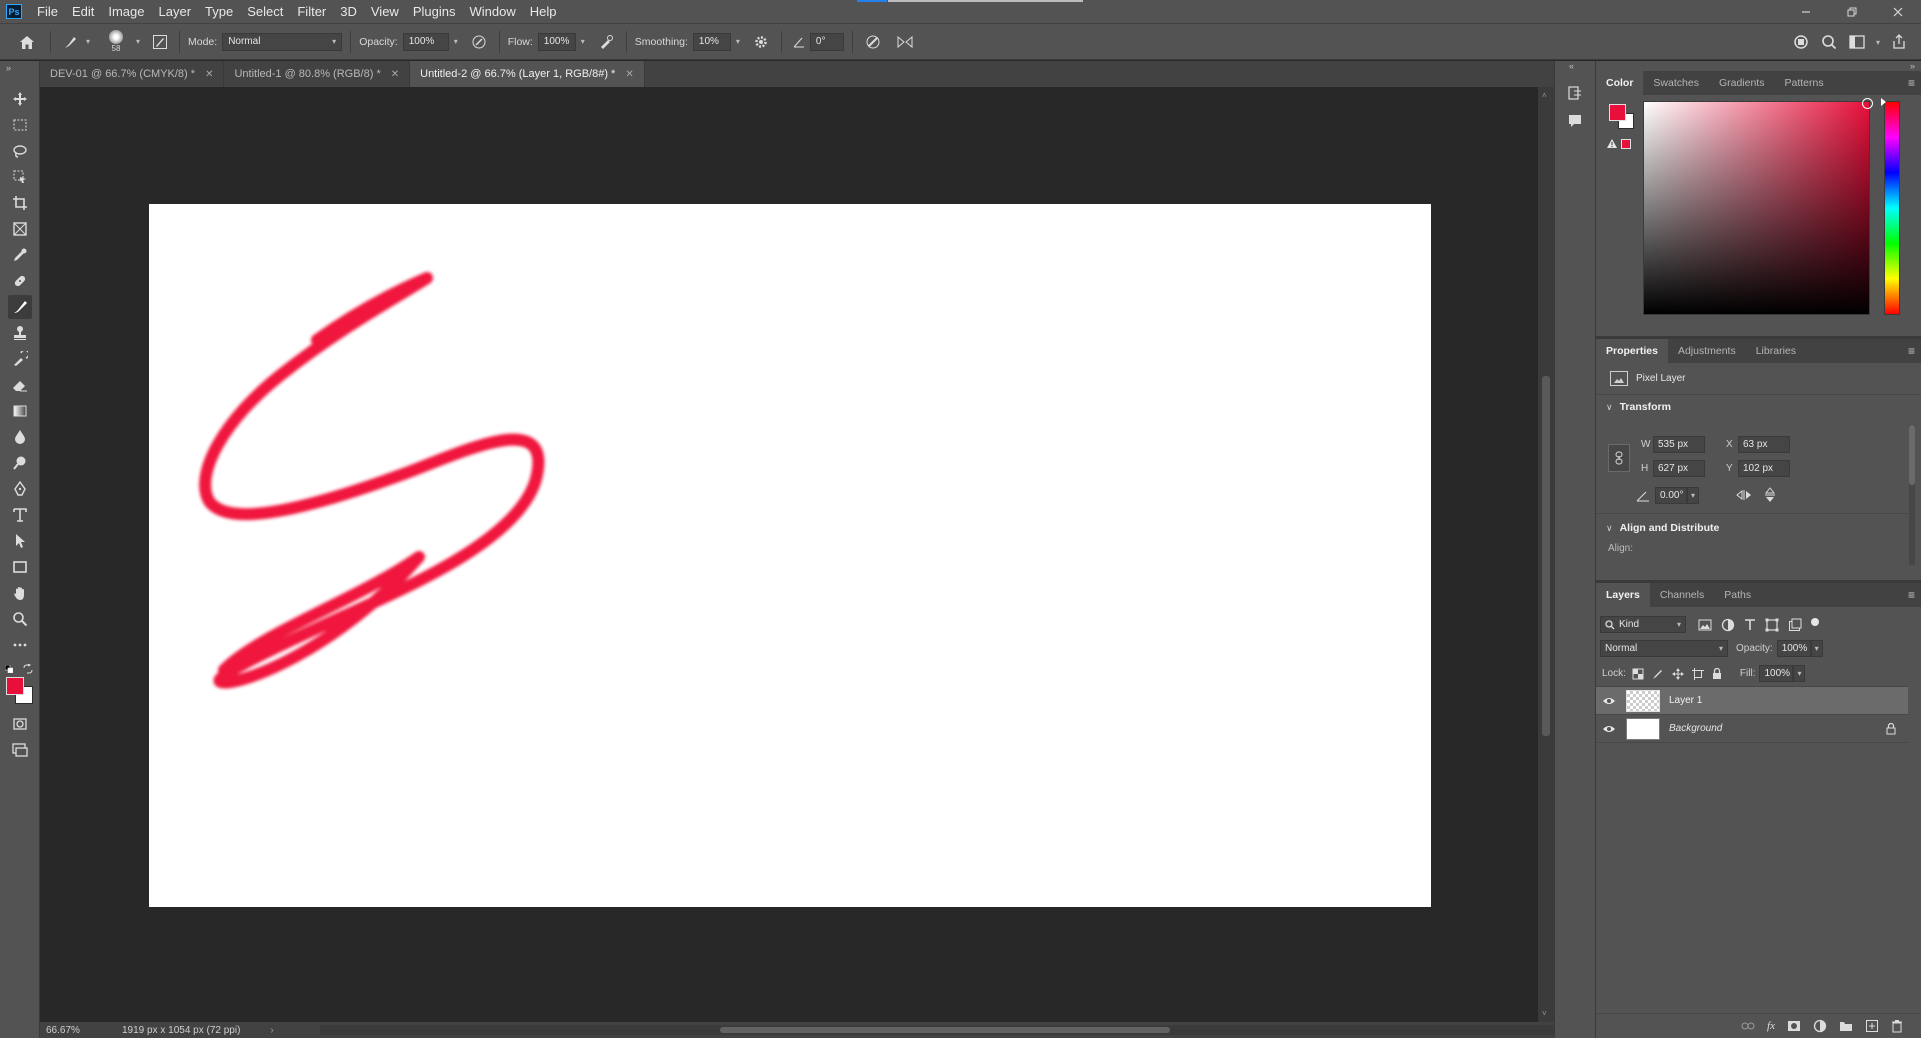  Describe the element at coordinates (20, 281) in the screenshot. I see `healing-brush-tool-icon` at that location.